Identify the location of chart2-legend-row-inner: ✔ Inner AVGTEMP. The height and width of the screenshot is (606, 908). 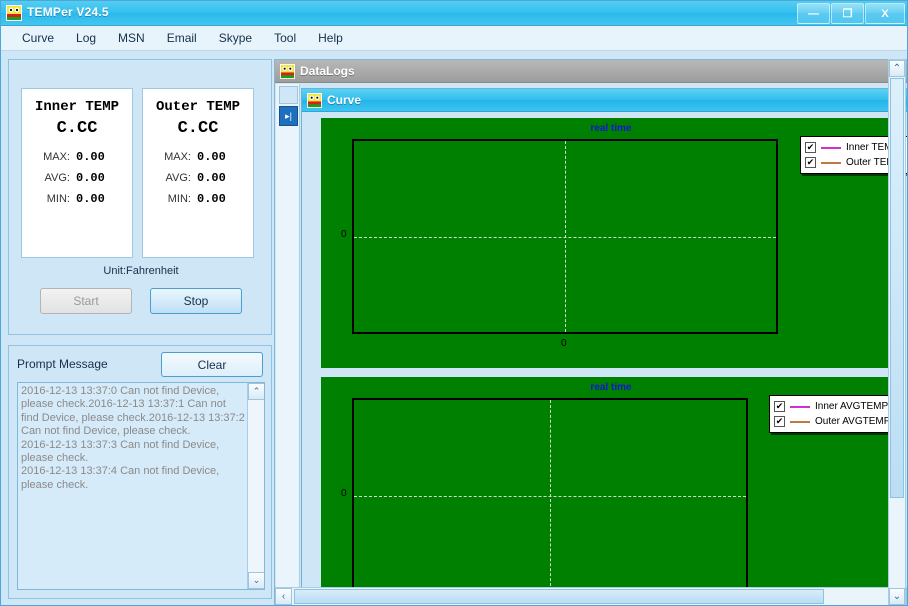
(835, 406).